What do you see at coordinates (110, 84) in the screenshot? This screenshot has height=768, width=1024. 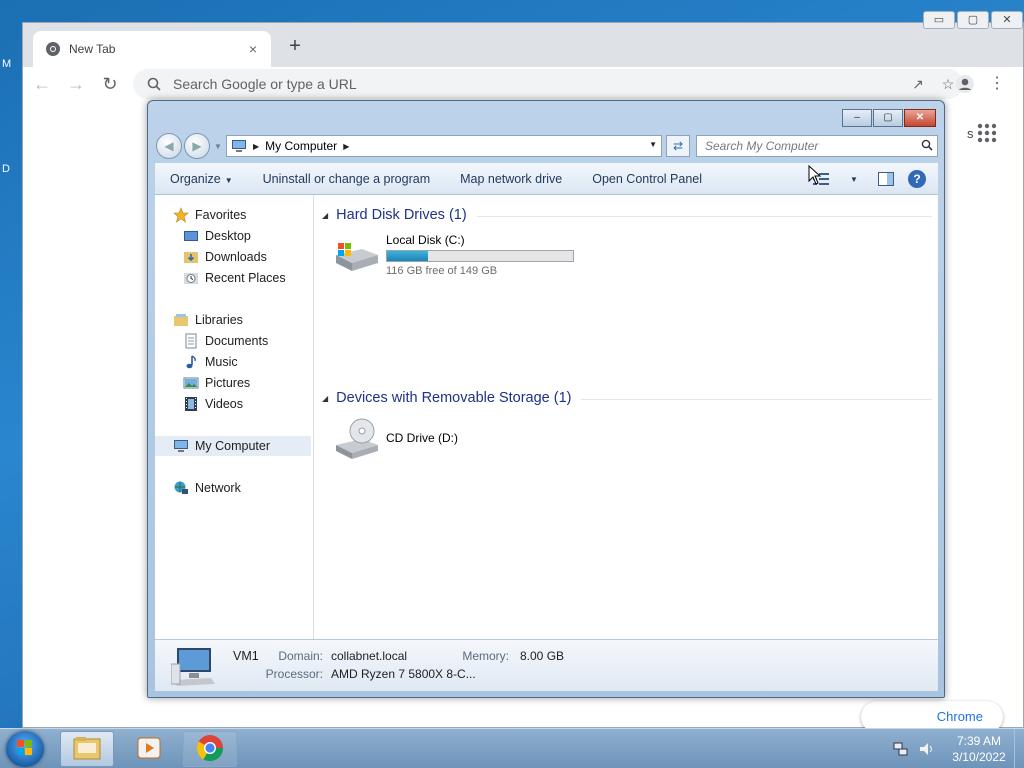 I see `reload-icon: ↻` at bounding box center [110, 84].